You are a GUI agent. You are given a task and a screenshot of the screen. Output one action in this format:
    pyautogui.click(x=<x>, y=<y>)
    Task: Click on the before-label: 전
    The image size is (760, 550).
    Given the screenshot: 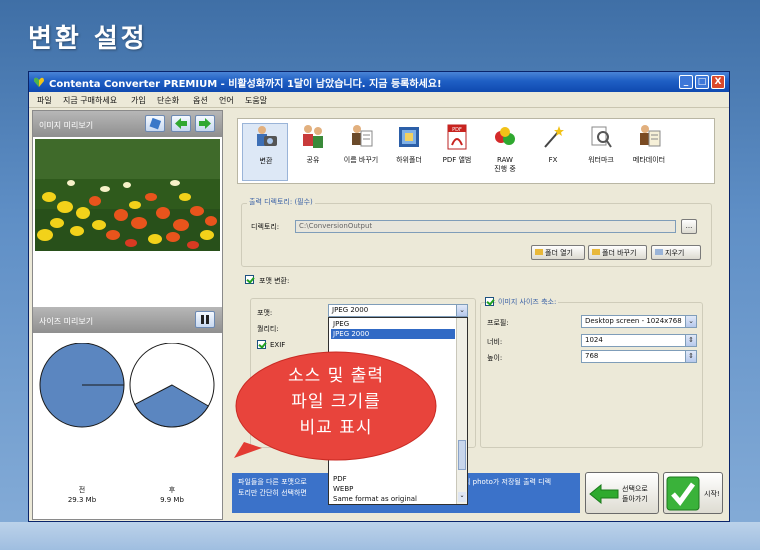 What is the action you would take?
    pyautogui.click(x=82, y=490)
    